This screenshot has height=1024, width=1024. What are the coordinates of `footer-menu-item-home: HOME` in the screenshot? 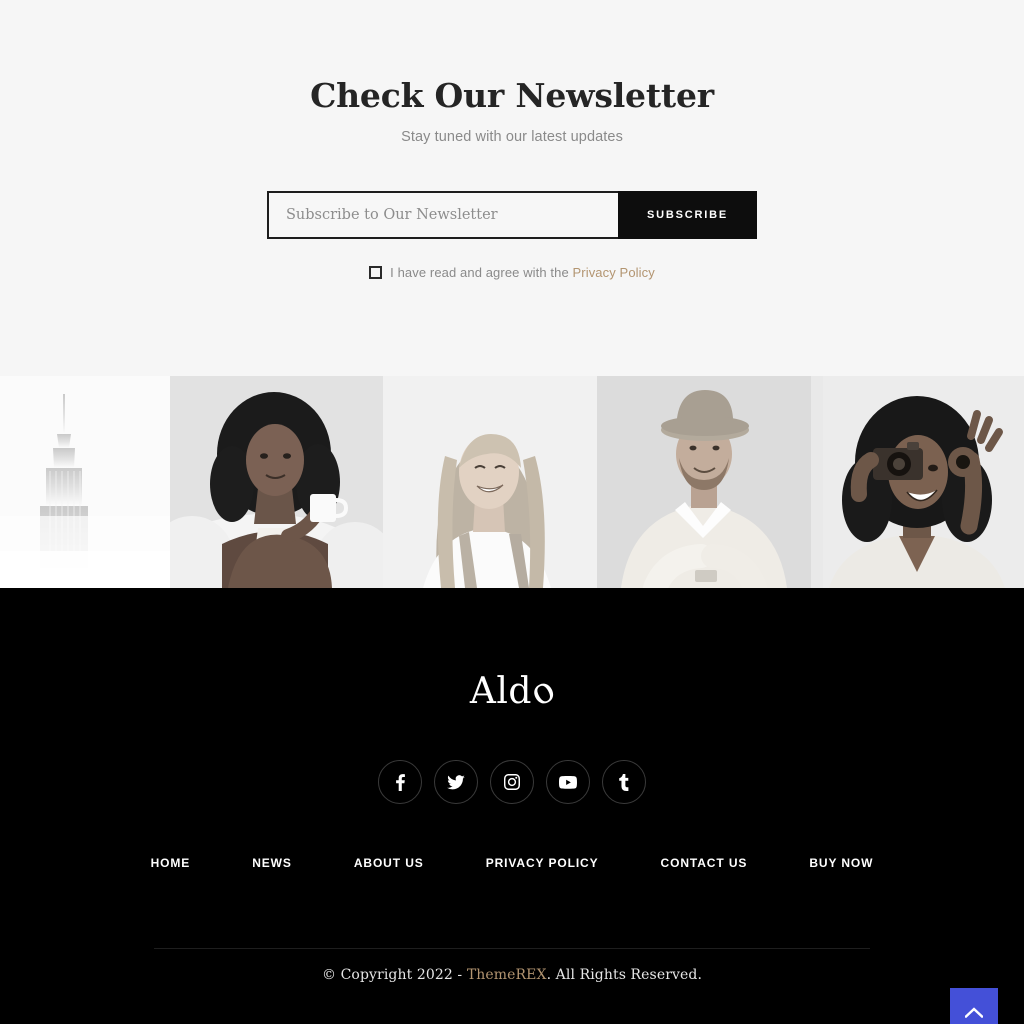 It's located at (171, 863).